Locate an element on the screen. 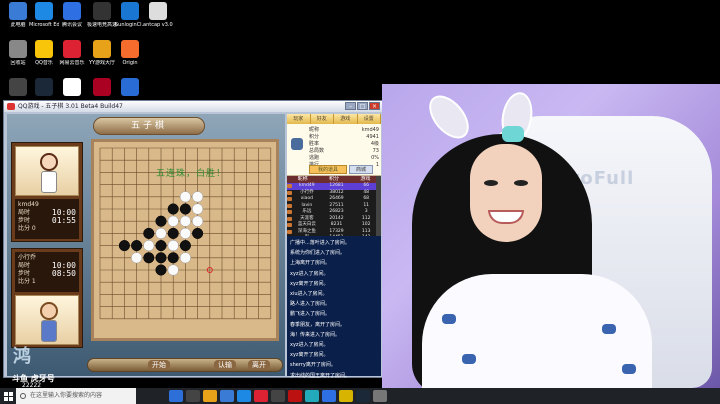 The image size is (720, 404). desktop-icon-label: 极速电竞高速器 is located at coordinates (102, 25).